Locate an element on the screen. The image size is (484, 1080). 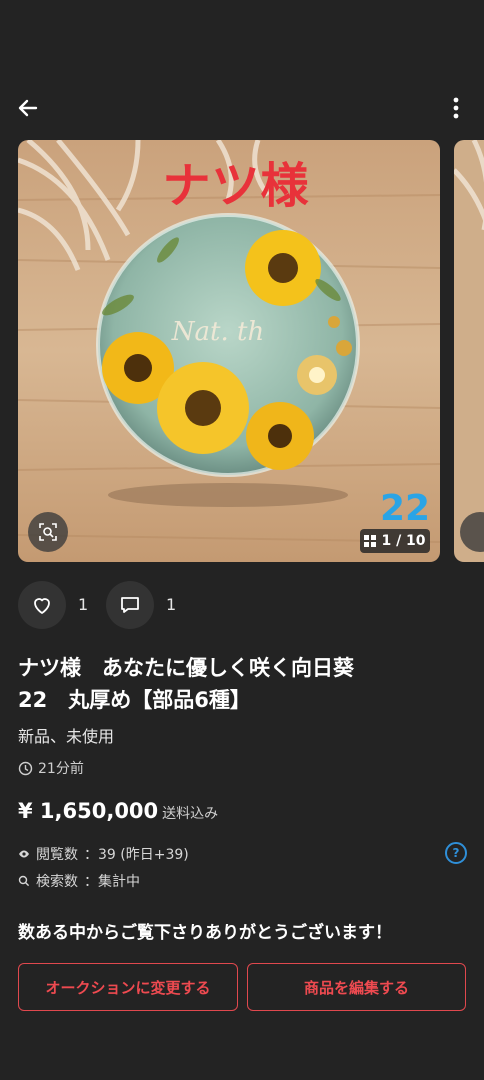
like-button is located at coordinates (42, 605).